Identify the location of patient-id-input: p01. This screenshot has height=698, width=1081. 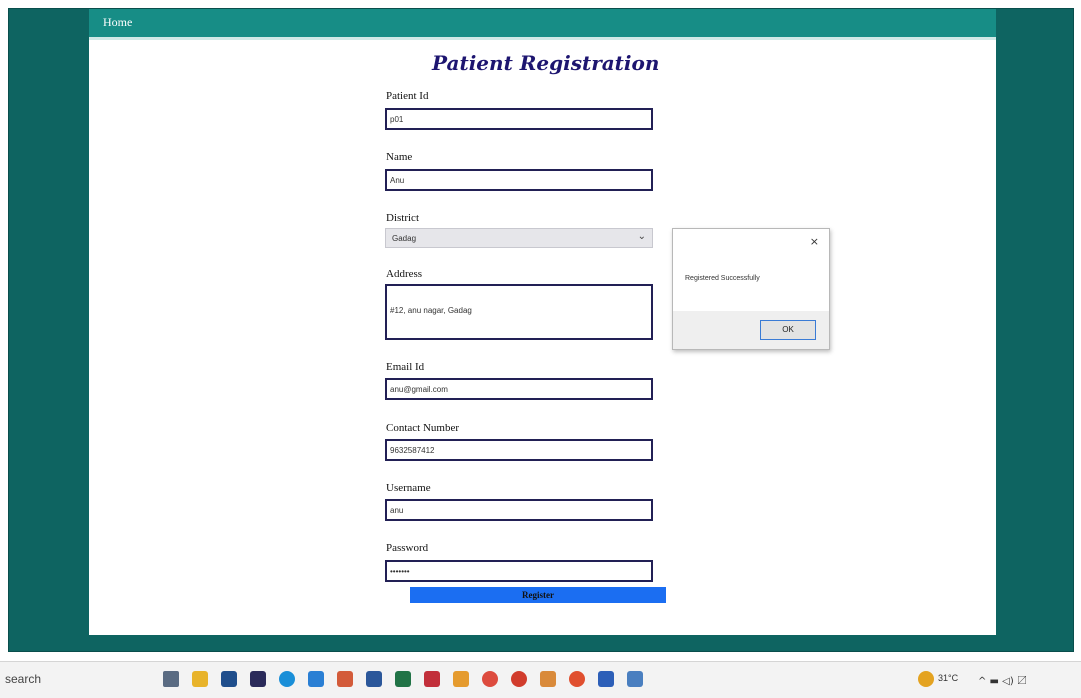
(519, 119).